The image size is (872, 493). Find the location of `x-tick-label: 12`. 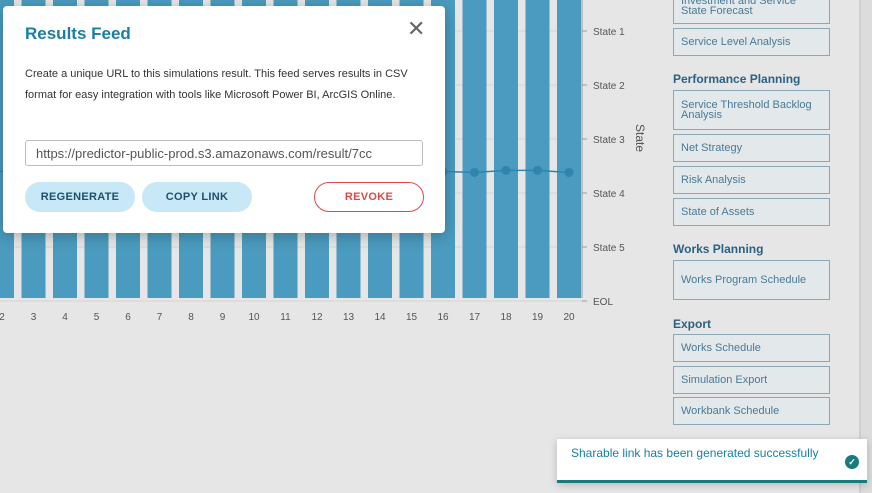

x-tick-label: 12 is located at coordinates (317, 317).